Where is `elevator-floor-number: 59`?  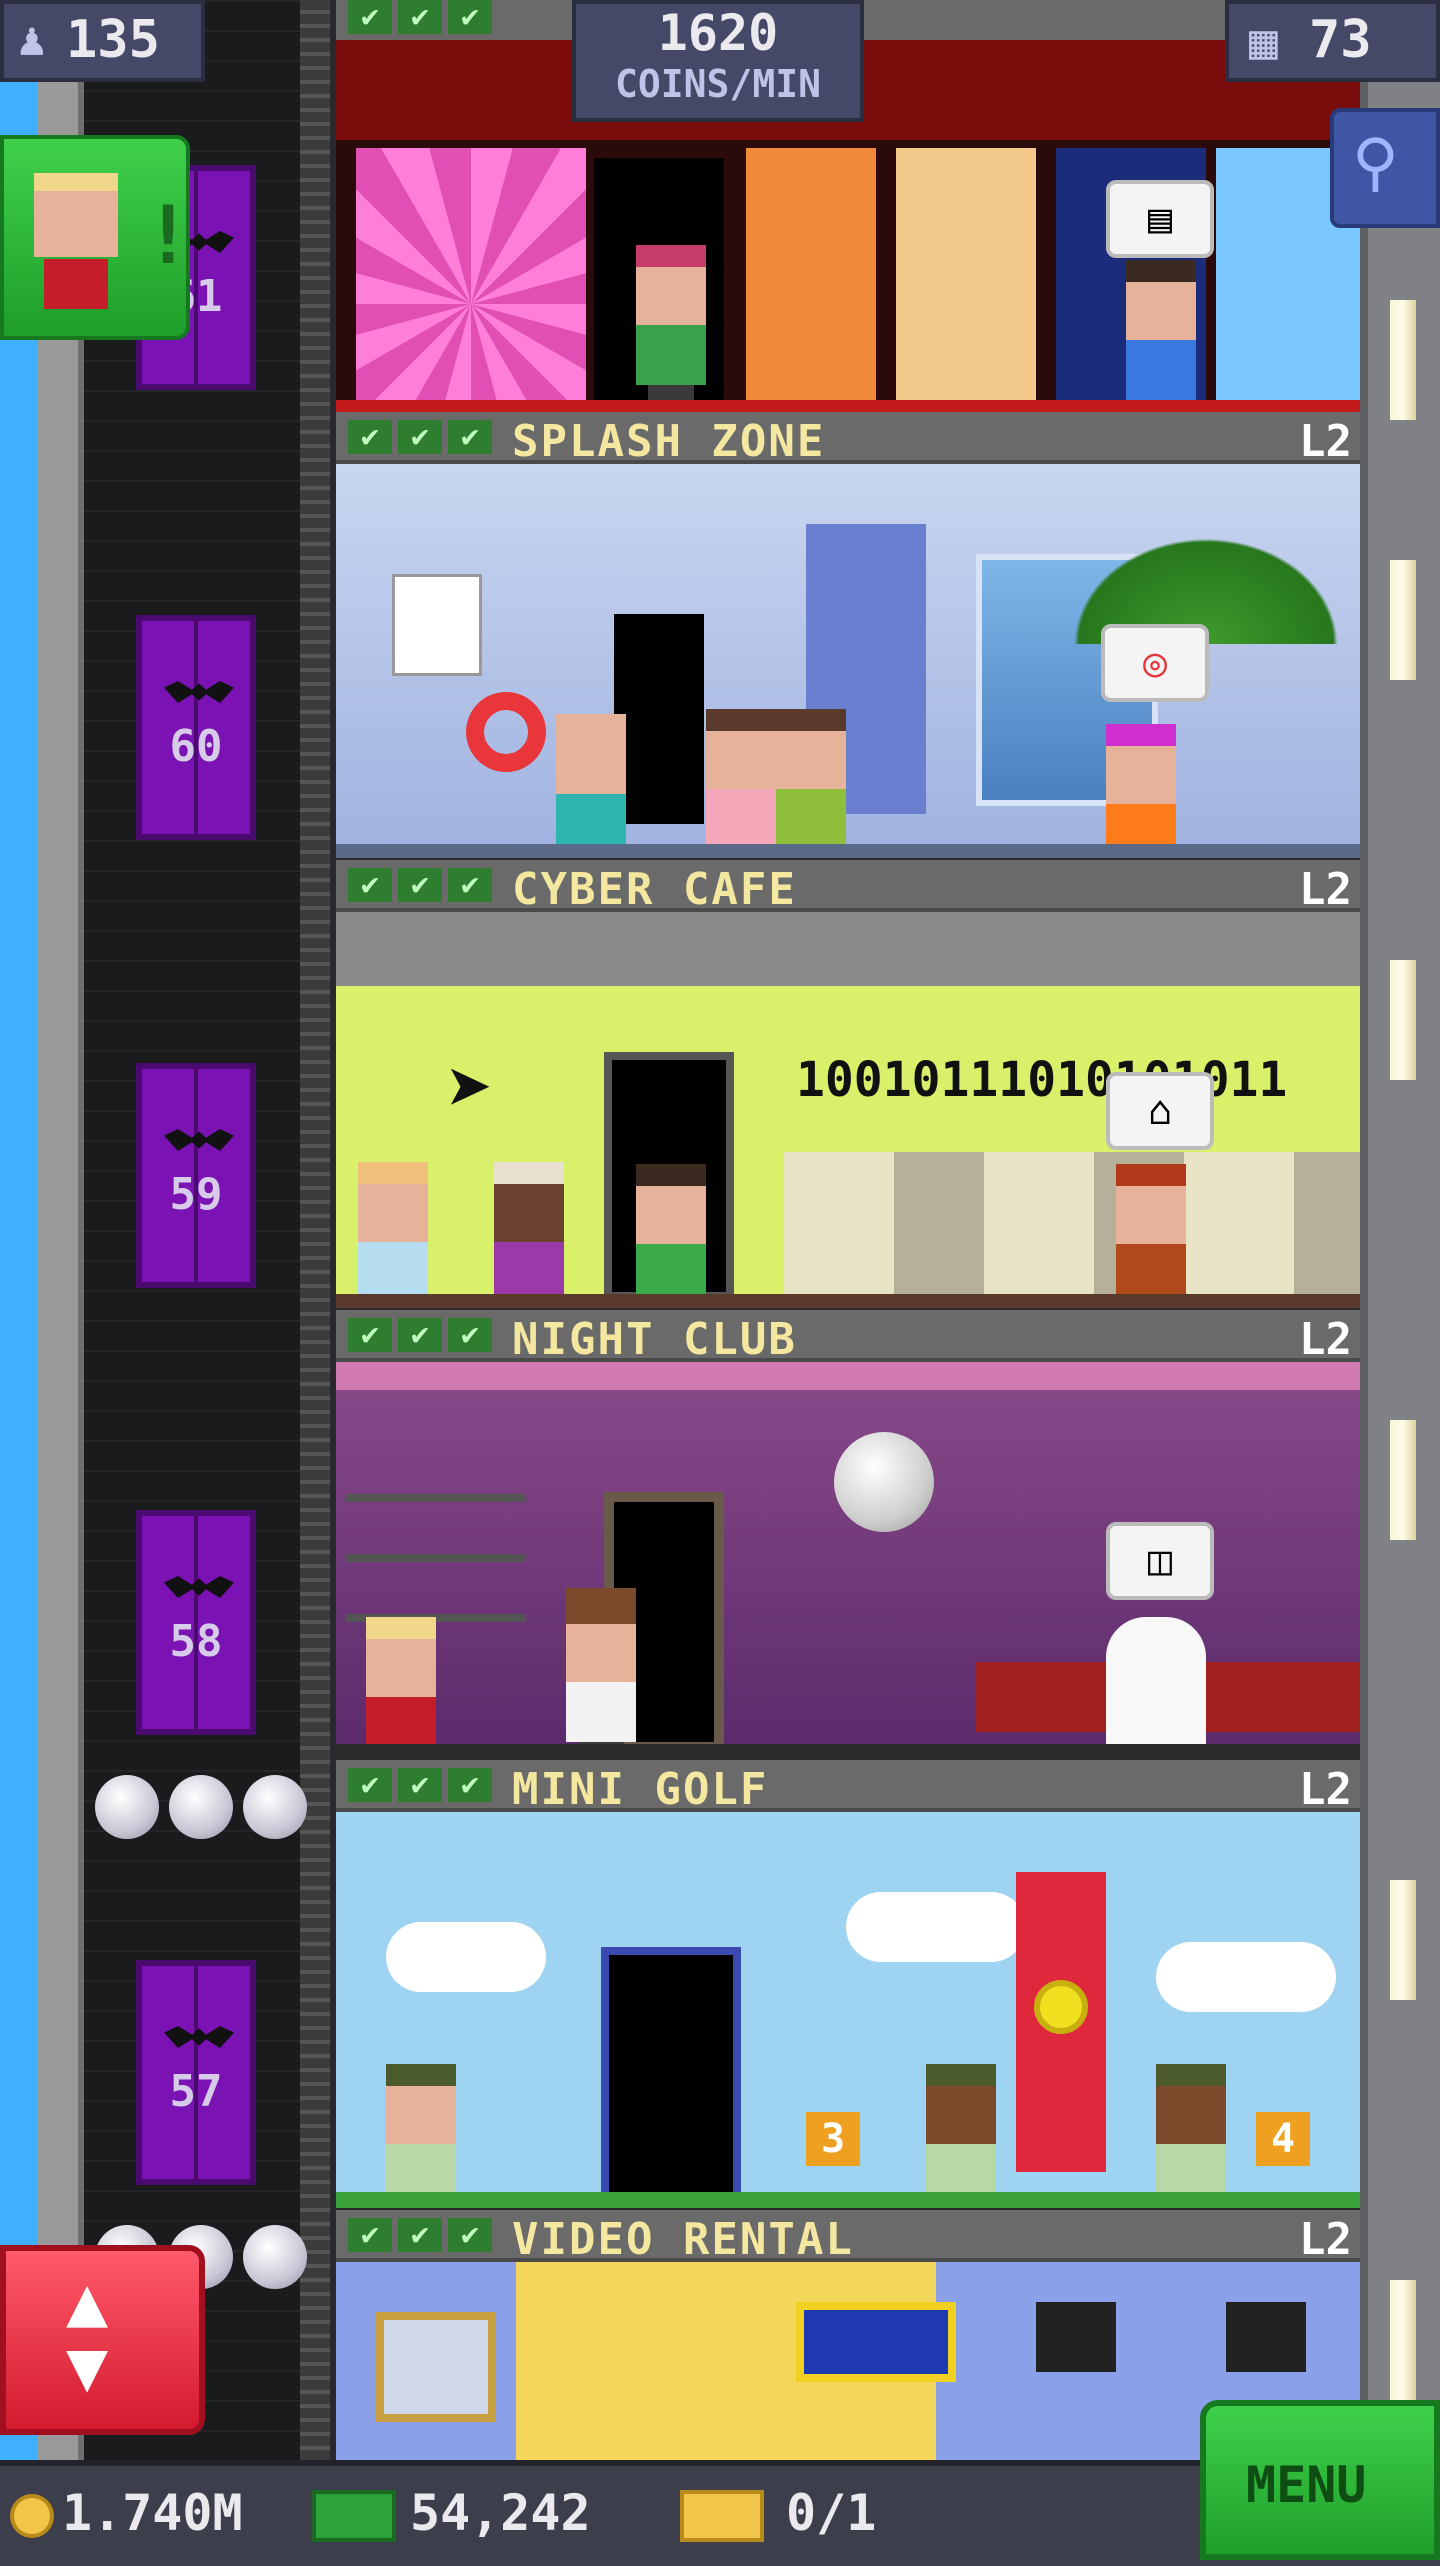
elevator-floor-number: 59 is located at coordinates (196, 1194).